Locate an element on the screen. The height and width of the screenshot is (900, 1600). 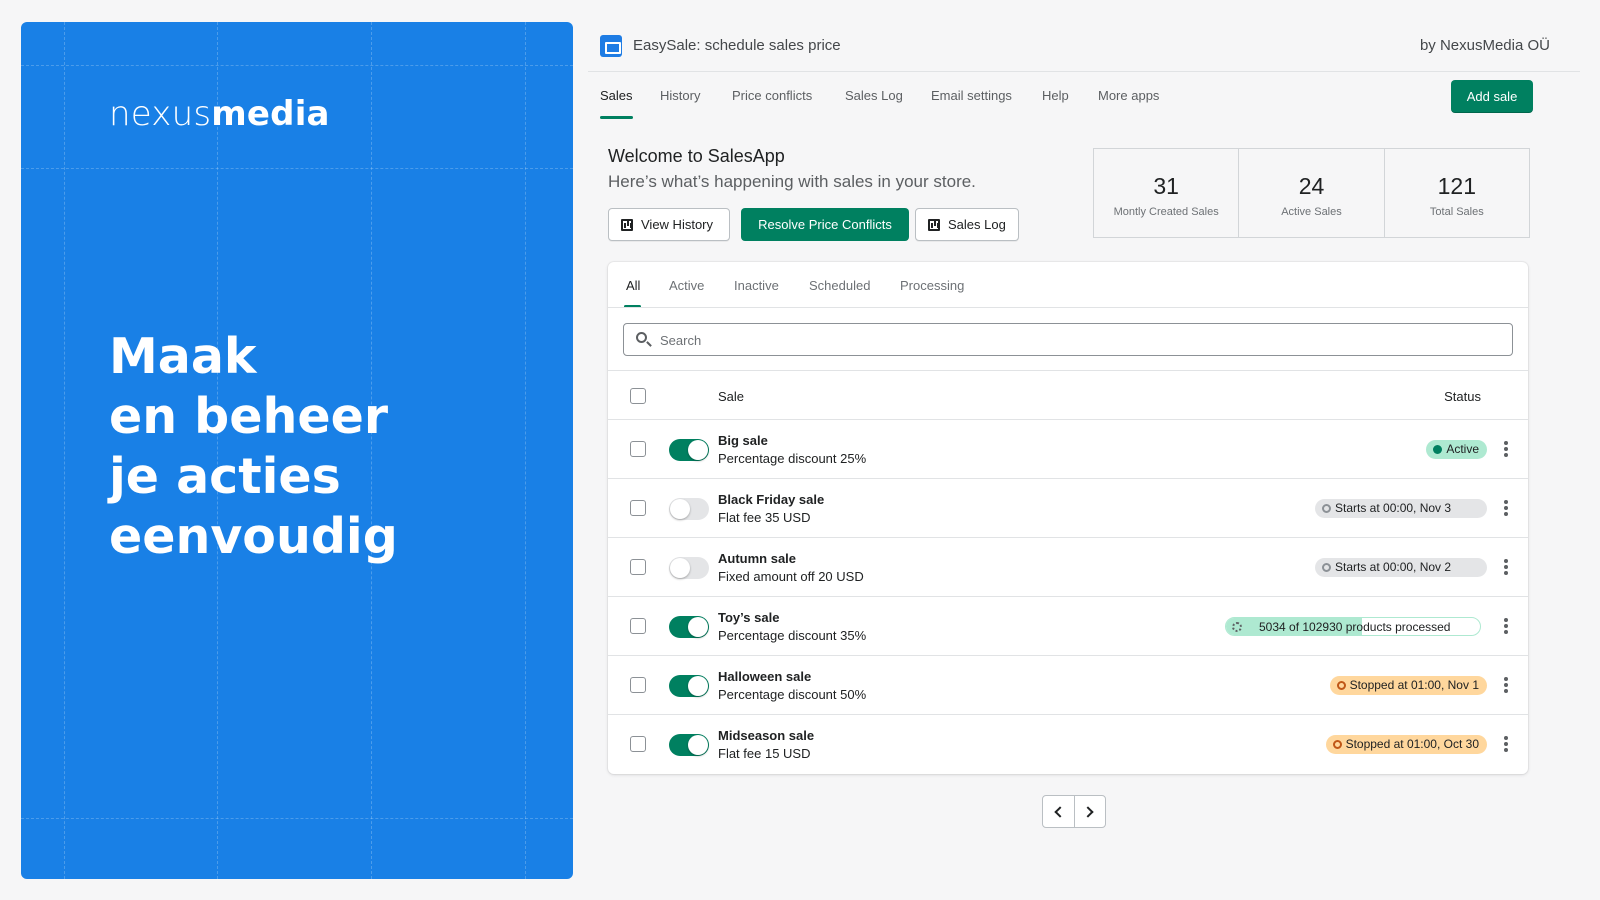
filter-tab-processing: Processing is located at coordinates (932, 285).